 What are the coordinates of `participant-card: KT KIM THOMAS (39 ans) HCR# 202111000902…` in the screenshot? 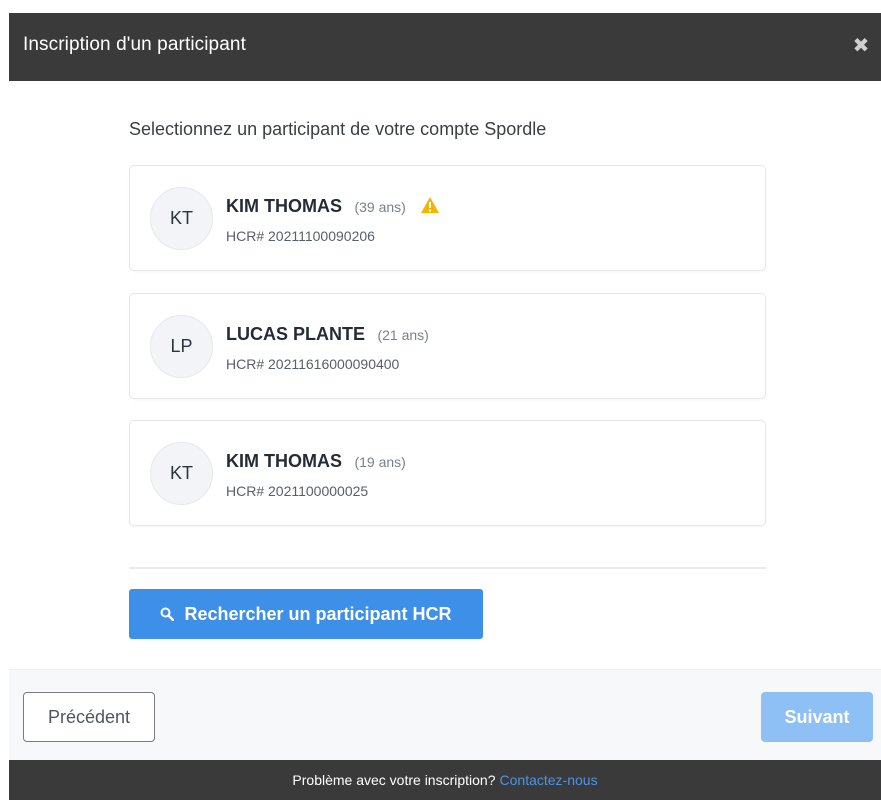 It's located at (447, 218).